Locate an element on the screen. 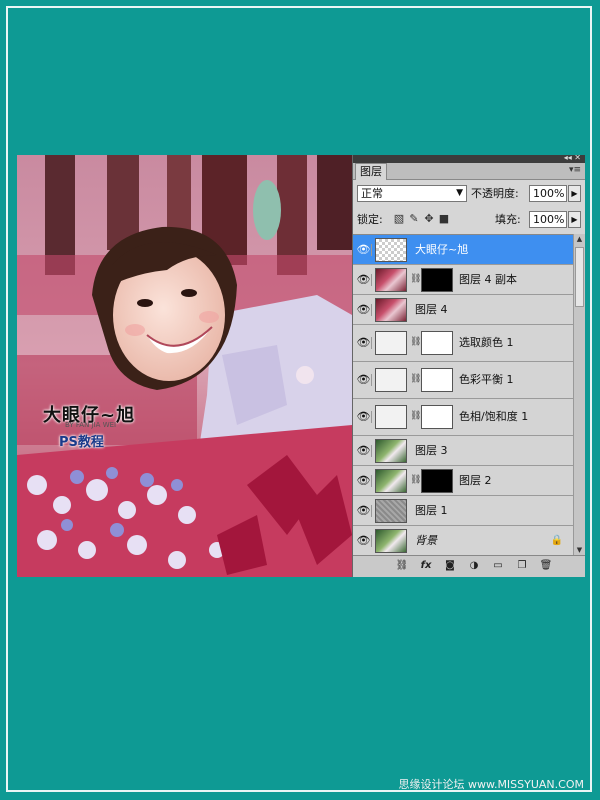 The image size is (600, 800). layer-name: 色相/饱和度 1 is located at coordinates (494, 416).